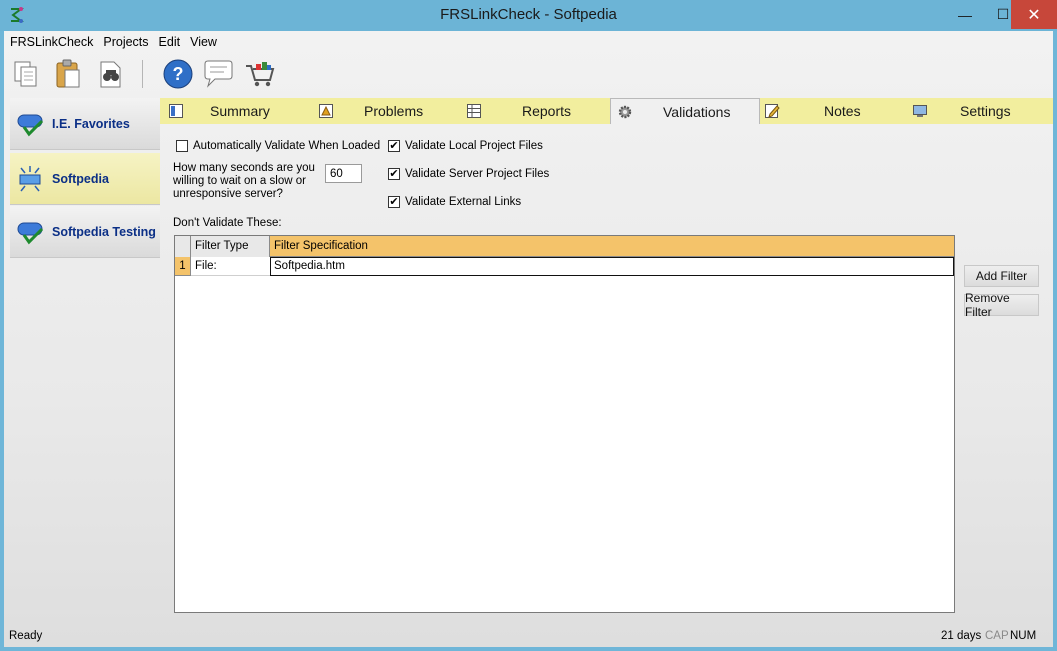  What do you see at coordinates (343, 173) in the screenshot?
I see `timeout-seconds-input` at bounding box center [343, 173].